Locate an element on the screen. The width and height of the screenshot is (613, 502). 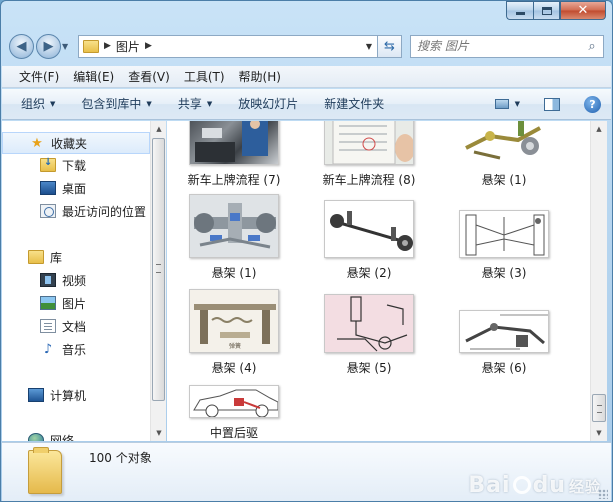
address-dropdown: ▼ is located at coordinates (369, 46).